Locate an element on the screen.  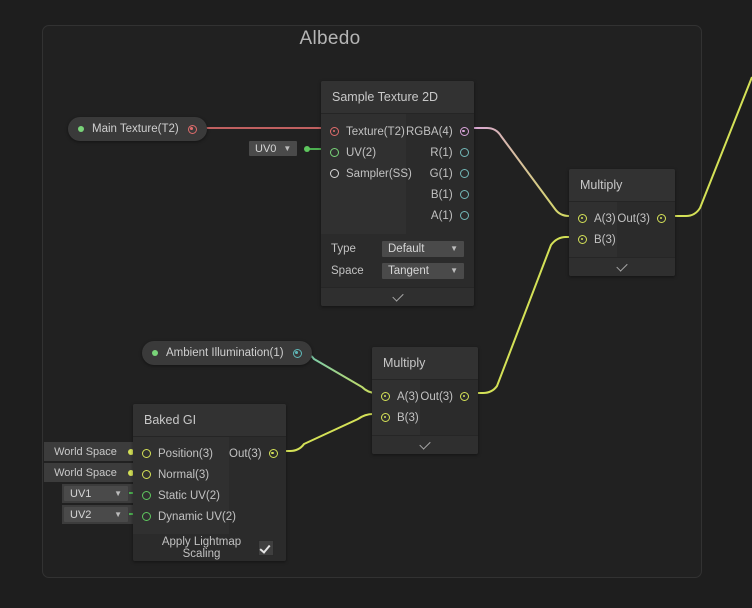
setting-label: Type is located at coordinates (343, 249).